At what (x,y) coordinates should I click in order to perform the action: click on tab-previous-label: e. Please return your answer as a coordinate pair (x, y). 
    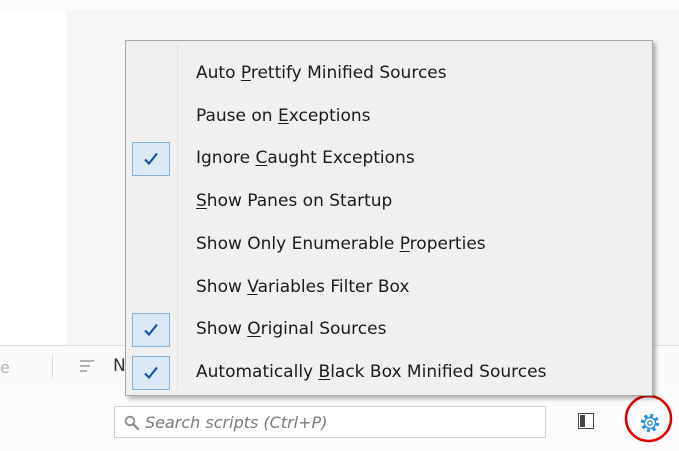
    Looking at the image, I should click on (5, 367).